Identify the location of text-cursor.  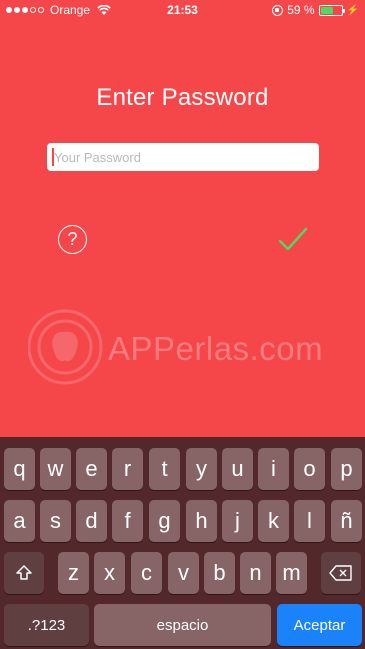
(53, 157).